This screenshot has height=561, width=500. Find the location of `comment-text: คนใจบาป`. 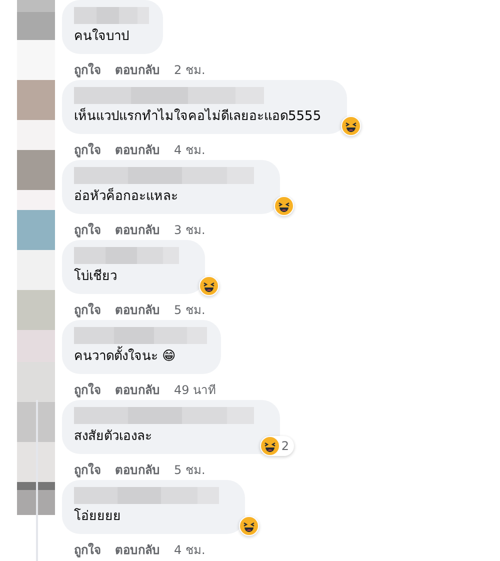

comment-text: คนใจบาป is located at coordinates (102, 37).